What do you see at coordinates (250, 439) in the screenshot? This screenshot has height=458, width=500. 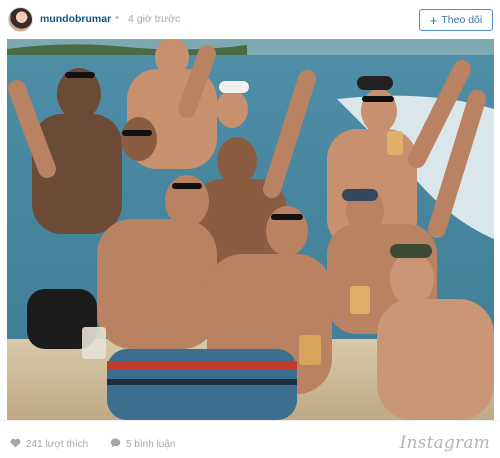 I see `post-footer: 241 lượt thích 5 bình luận Instagram` at bounding box center [250, 439].